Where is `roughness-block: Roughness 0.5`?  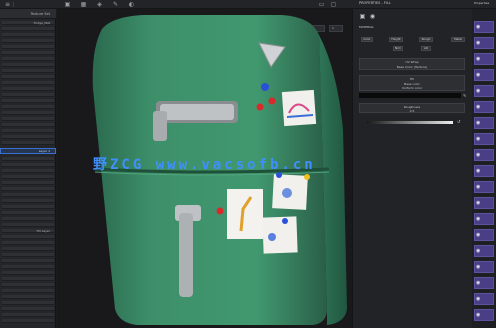 roughness-block: Roughness 0.5 is located at coordinates (412, 108).